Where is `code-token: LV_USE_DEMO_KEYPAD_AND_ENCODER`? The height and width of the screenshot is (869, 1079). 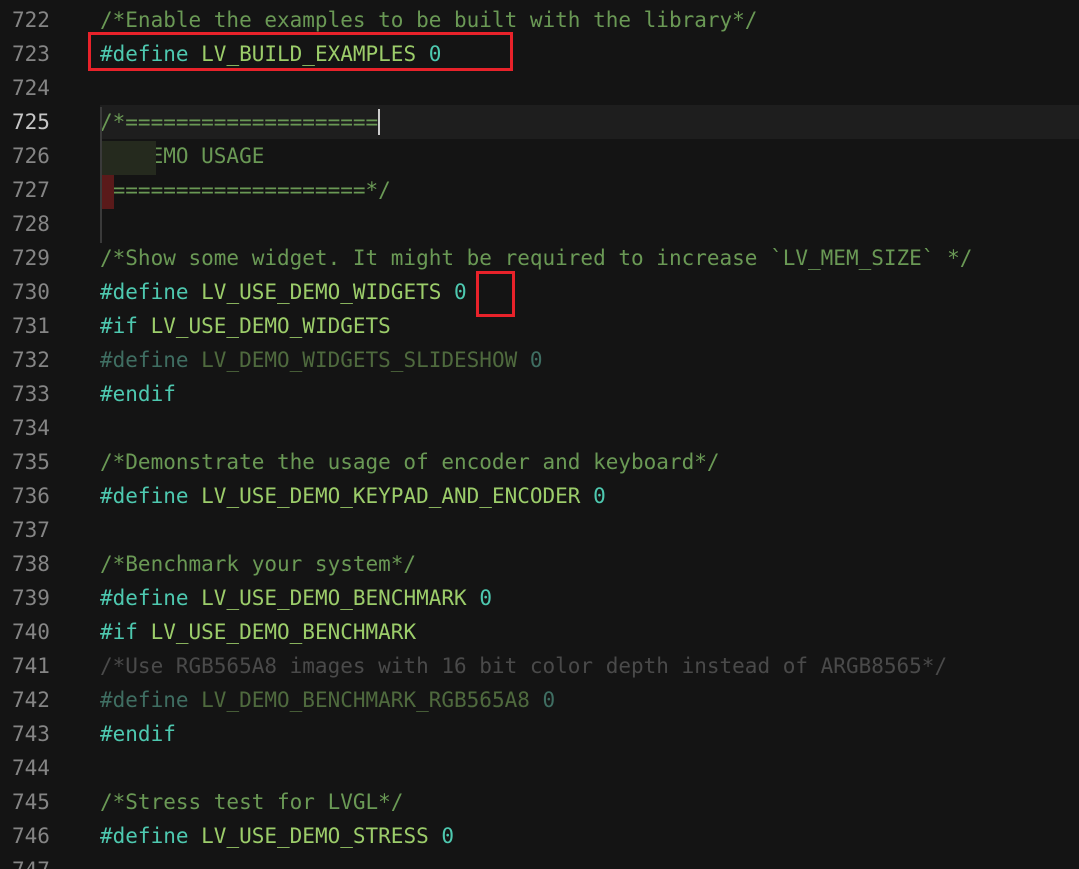
code-token: LV_USE_DEMO_KEYPAD_AND_ENCODER is located at coordinates (397, 496).